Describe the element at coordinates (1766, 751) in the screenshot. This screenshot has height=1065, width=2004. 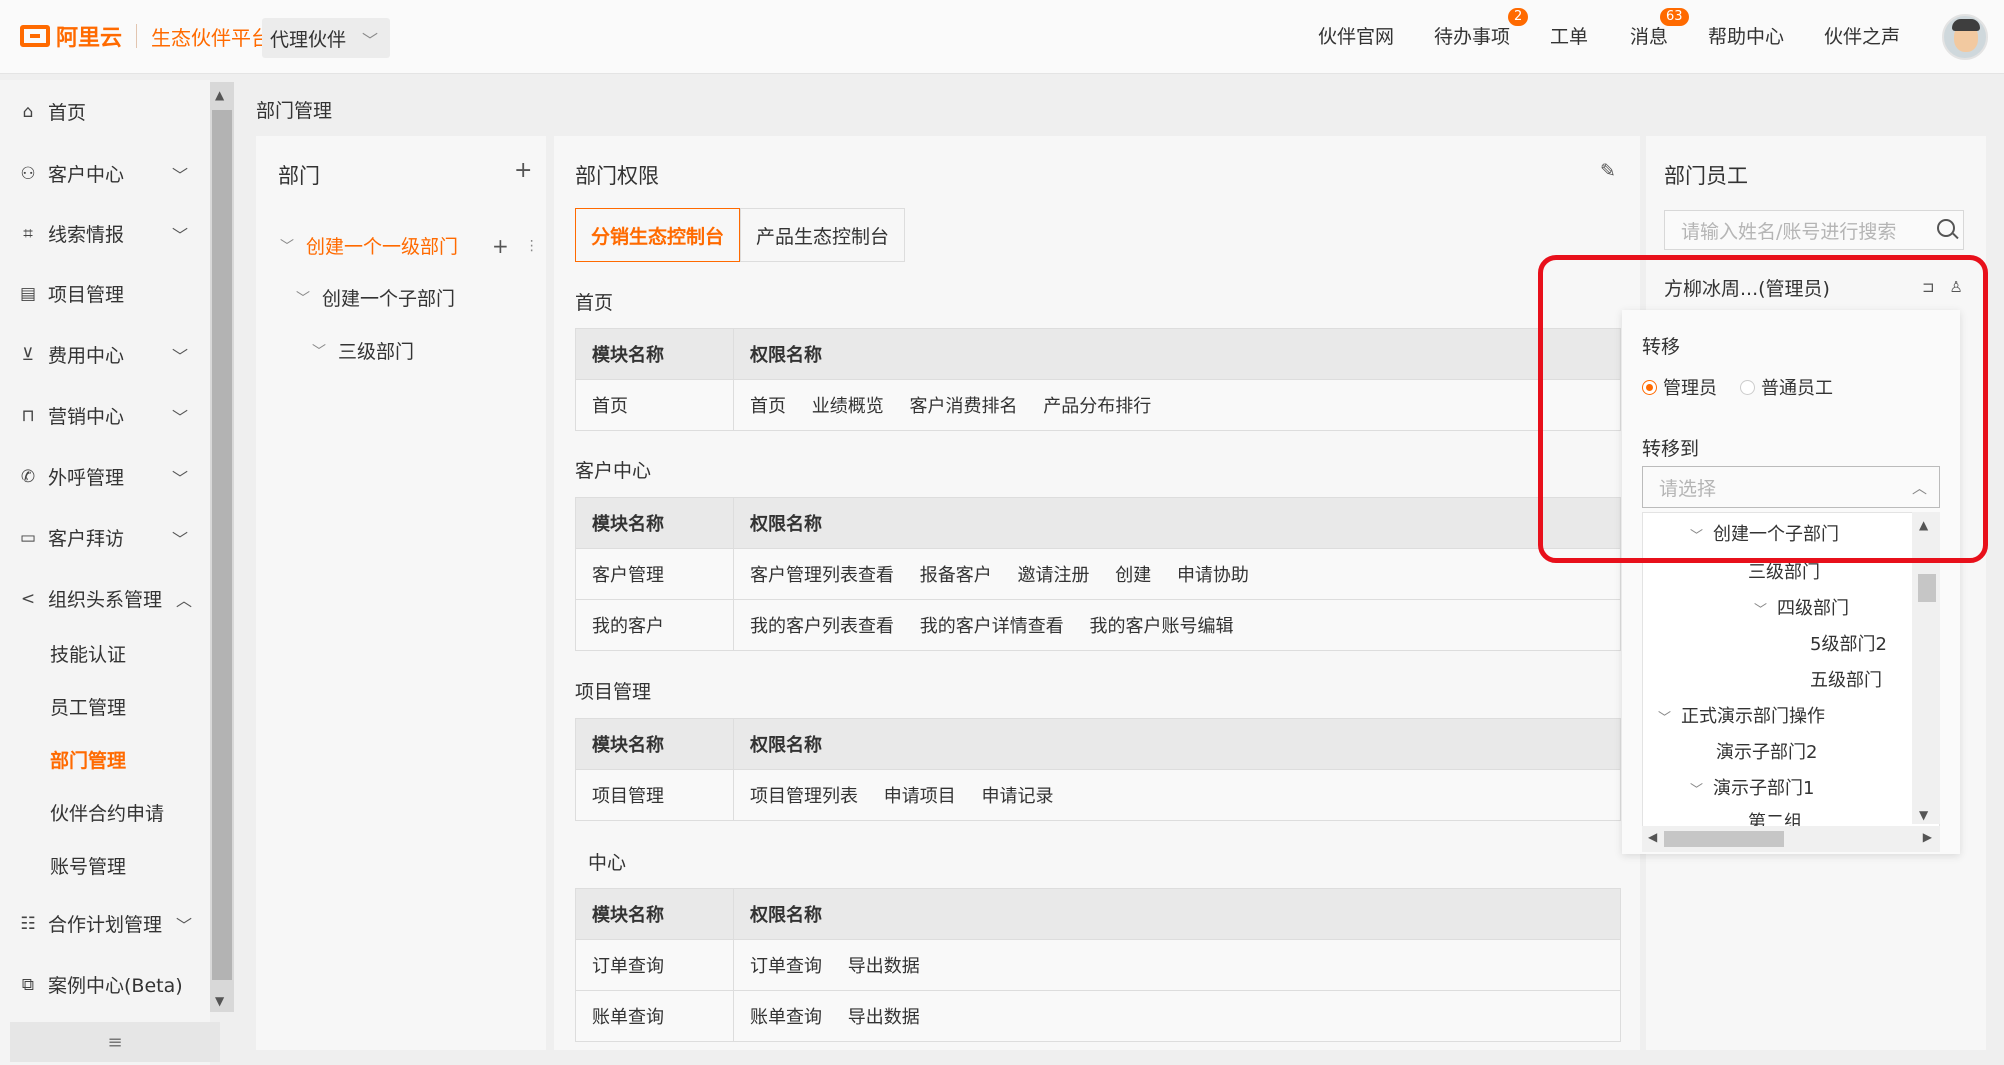
I see `dropdown-option: 演示子部门2` at that location.